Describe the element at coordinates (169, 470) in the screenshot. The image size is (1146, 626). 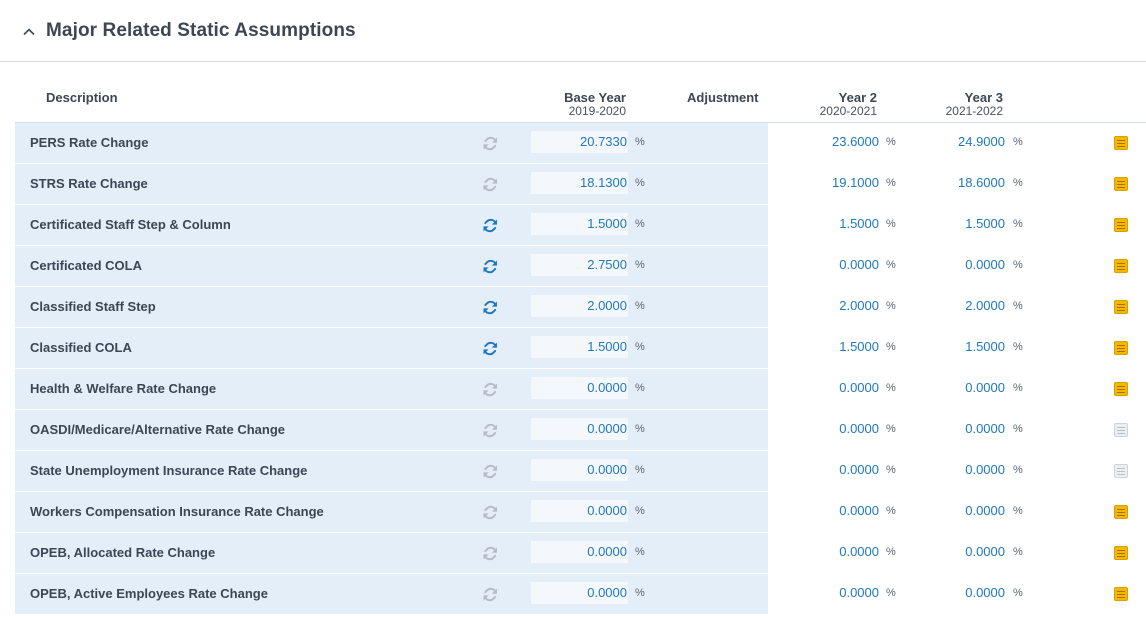
I see `row-description: State Unemployment Insurance Rate Change` at that location.